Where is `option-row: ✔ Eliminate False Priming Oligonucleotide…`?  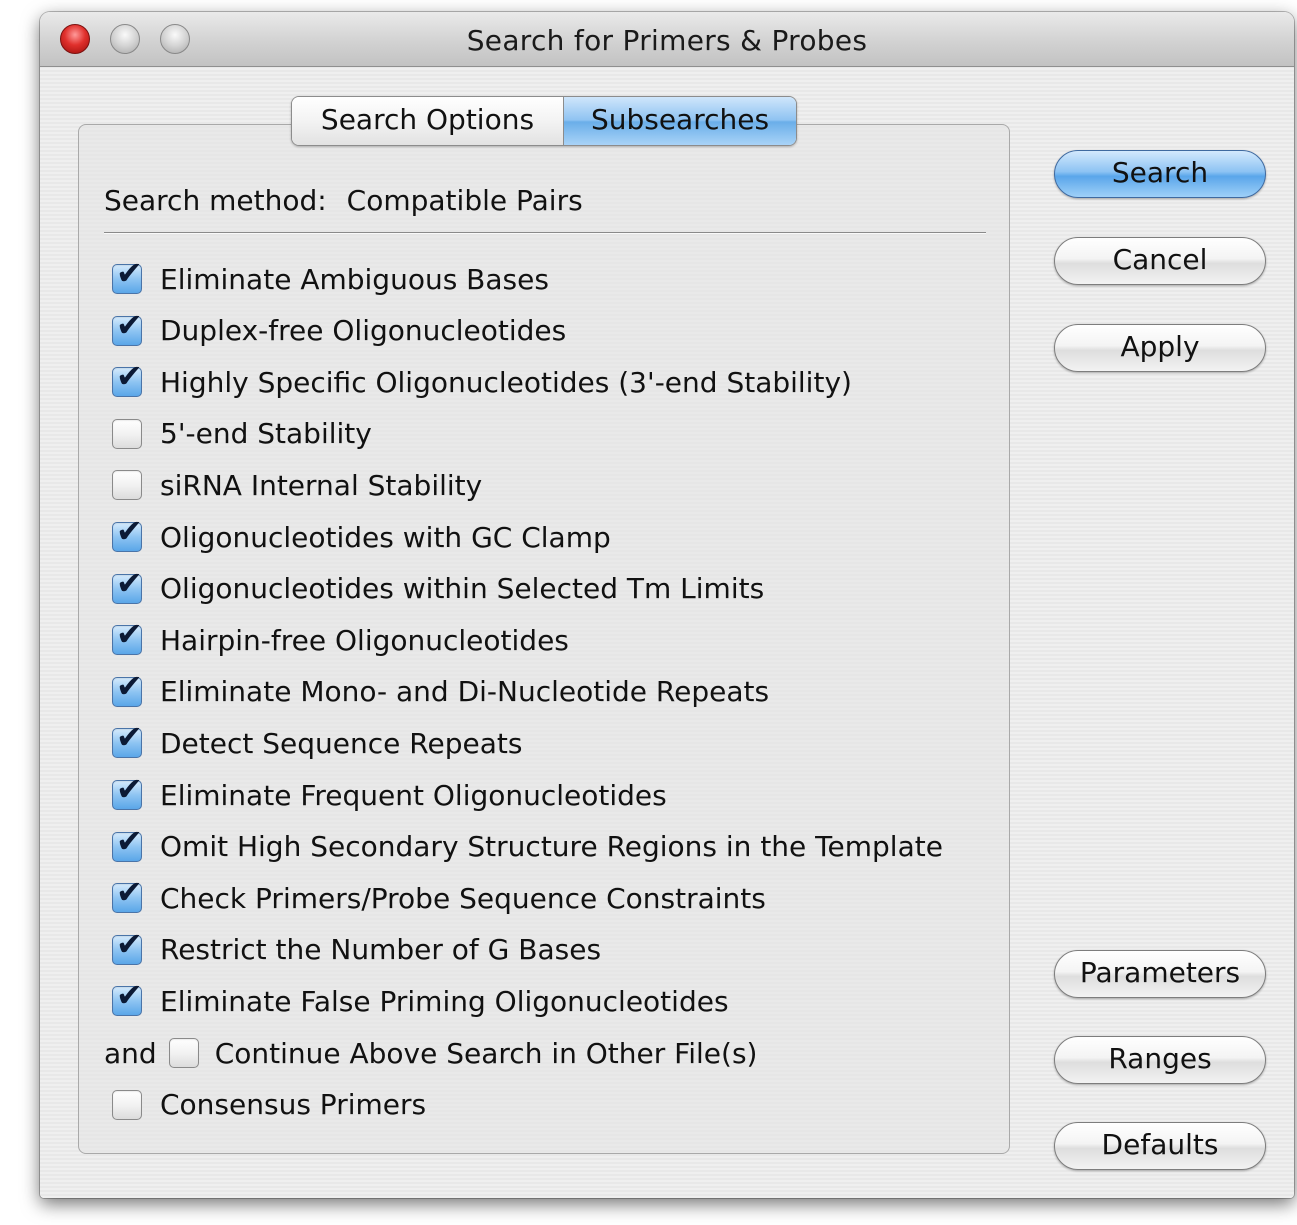 option-row: ✔ Eliminate False Priming Oligonucleotide… is located at coordinates (420, 1000).